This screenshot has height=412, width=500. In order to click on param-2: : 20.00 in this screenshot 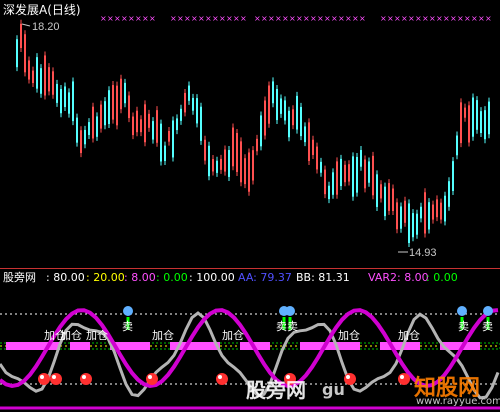, I will do `click(105, 277)`.